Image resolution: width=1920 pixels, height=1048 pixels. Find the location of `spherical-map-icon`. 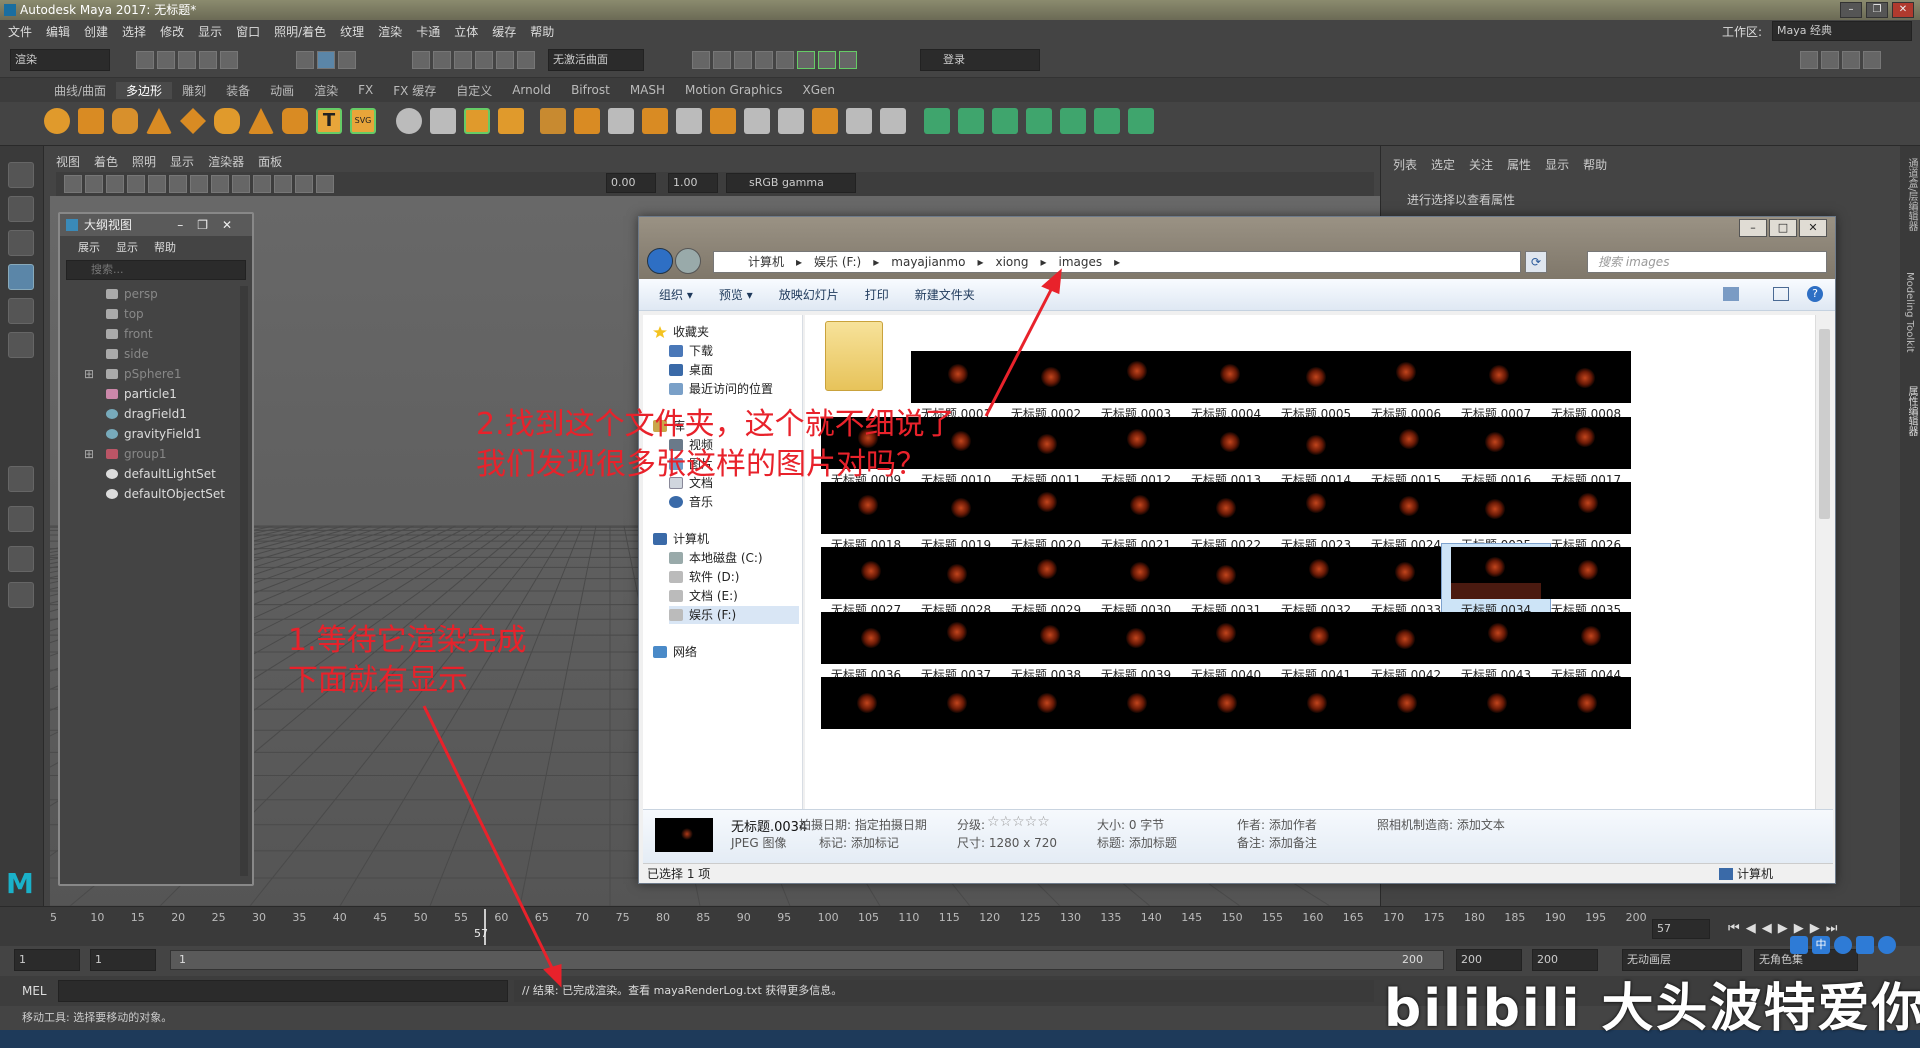

spherical-map-icon is located at coordinates (1005, 121).